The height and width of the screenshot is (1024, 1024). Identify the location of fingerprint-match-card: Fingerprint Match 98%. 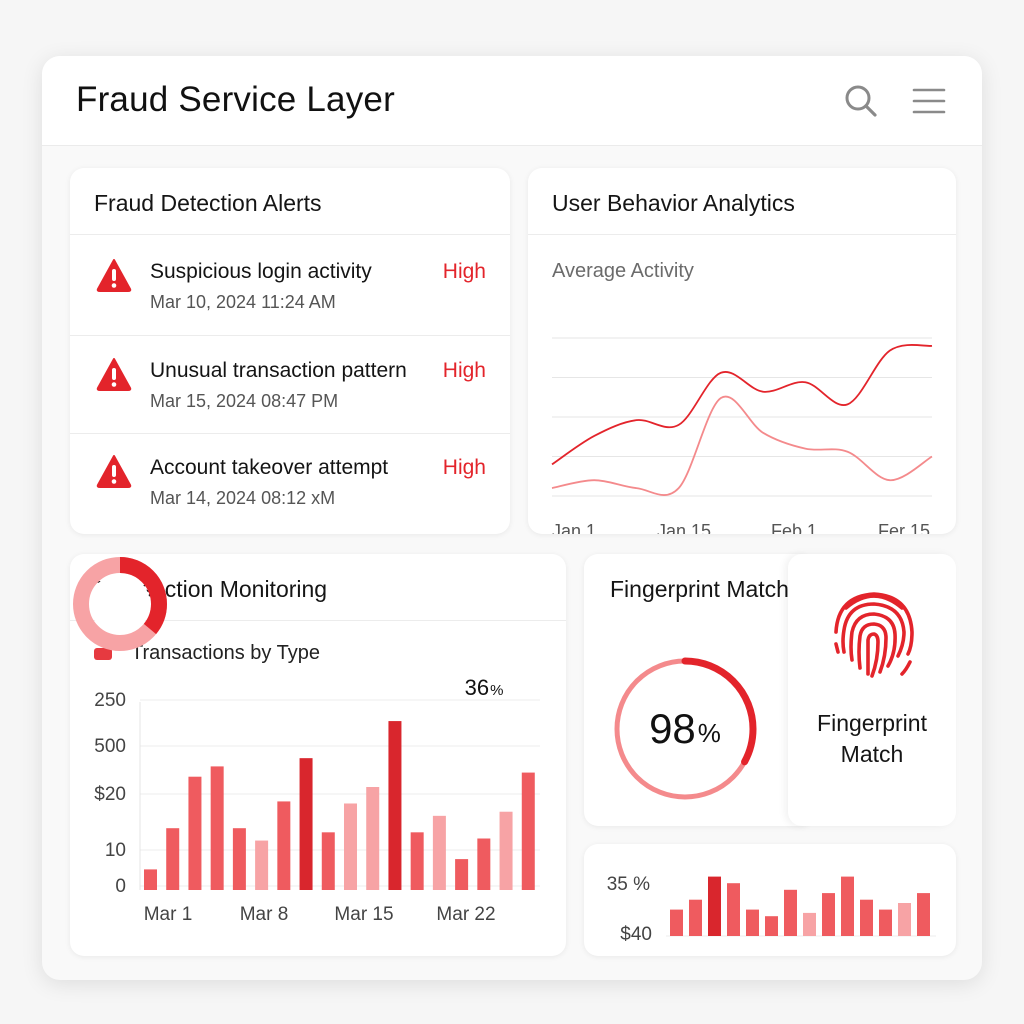
(699, 690).